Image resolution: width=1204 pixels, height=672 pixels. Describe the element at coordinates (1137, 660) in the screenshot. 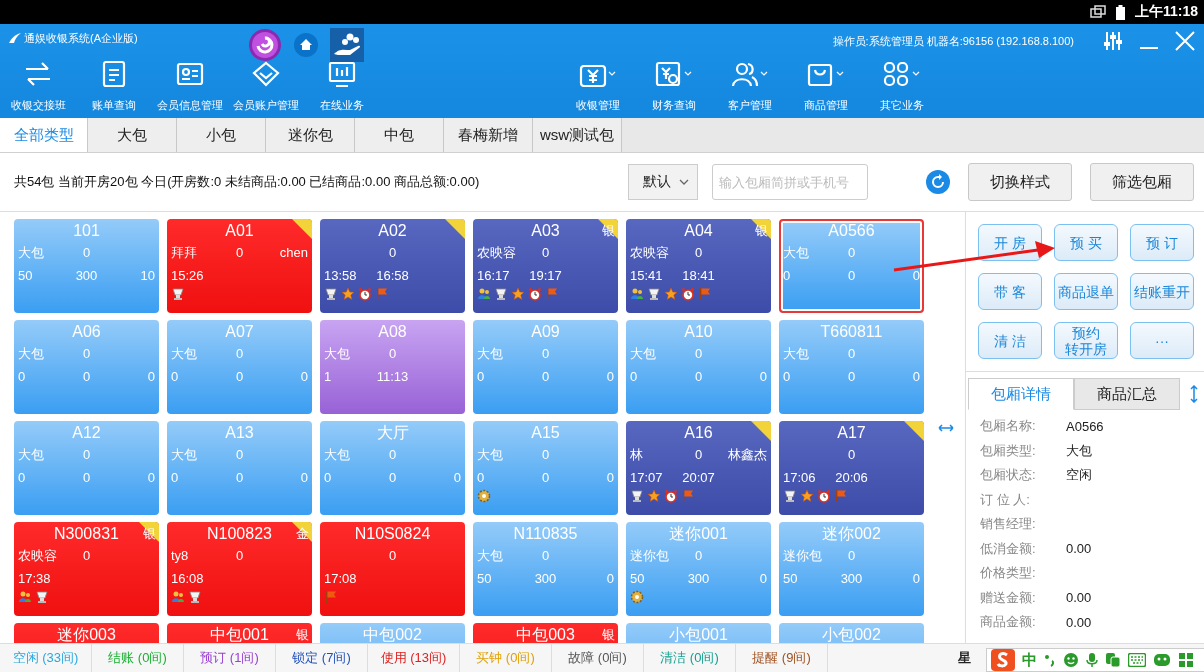

I see `keyboard-icon` at that location.